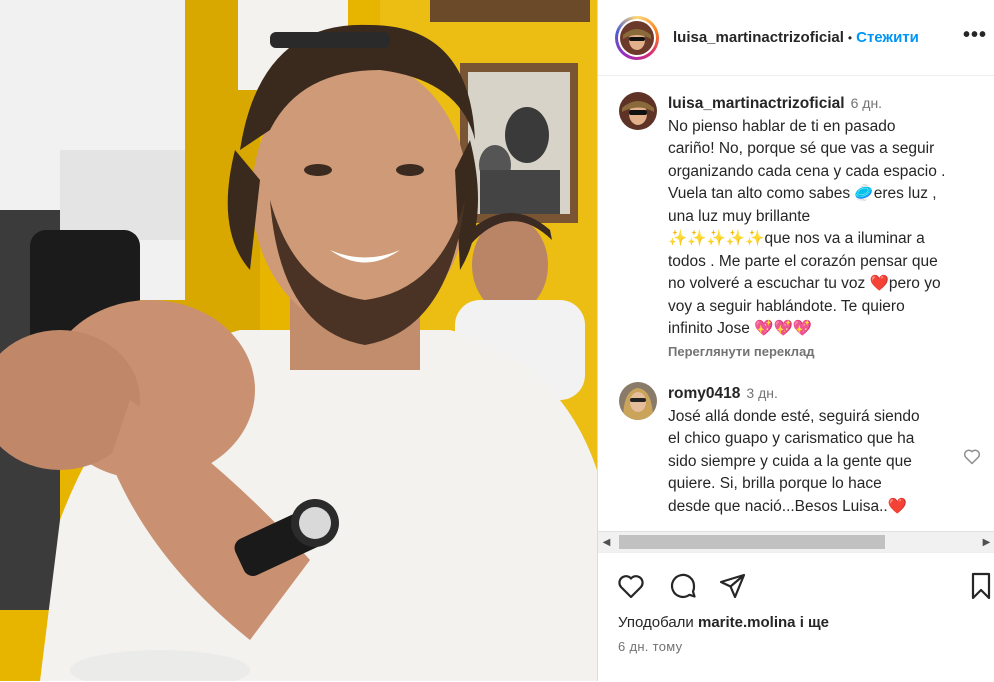  Describe the element at coordinates (650, 646) in the screenshot. I see `post-timestamp: 6 дн. тому` at that location.